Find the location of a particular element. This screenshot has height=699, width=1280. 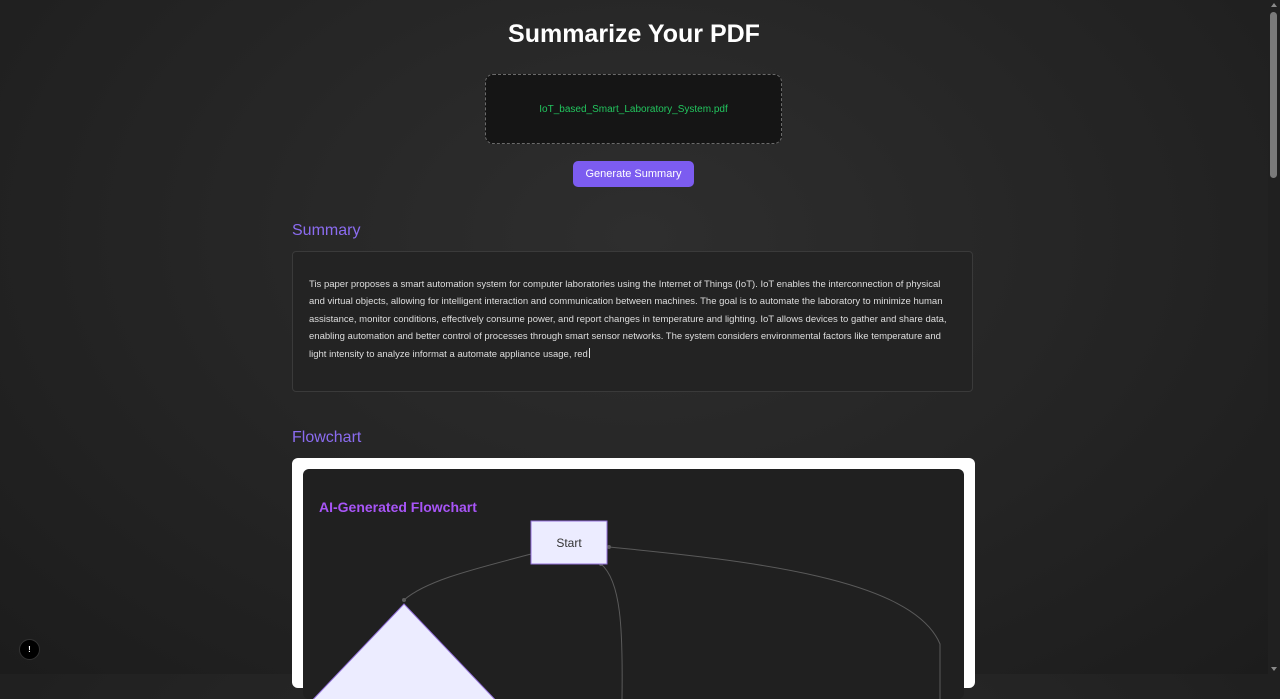

flow-node-decision is located at coordinates (404, 651).